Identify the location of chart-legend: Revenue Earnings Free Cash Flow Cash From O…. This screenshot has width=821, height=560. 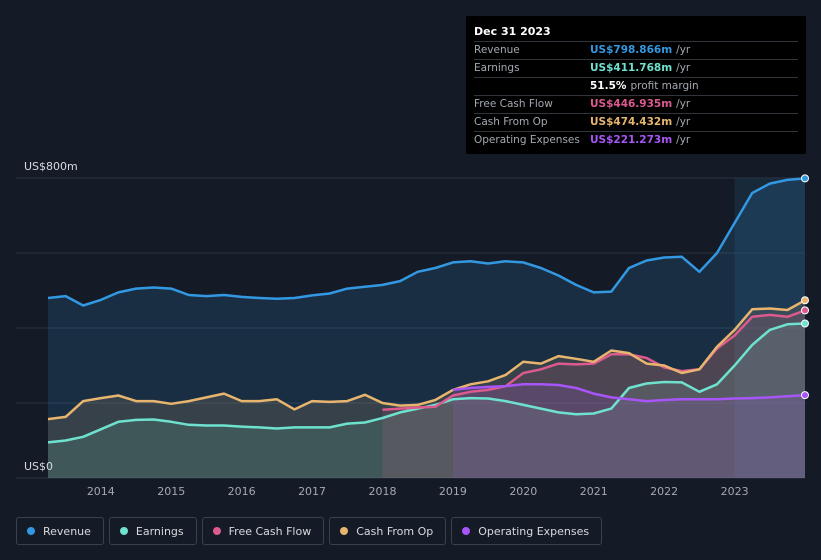
(311, 532).